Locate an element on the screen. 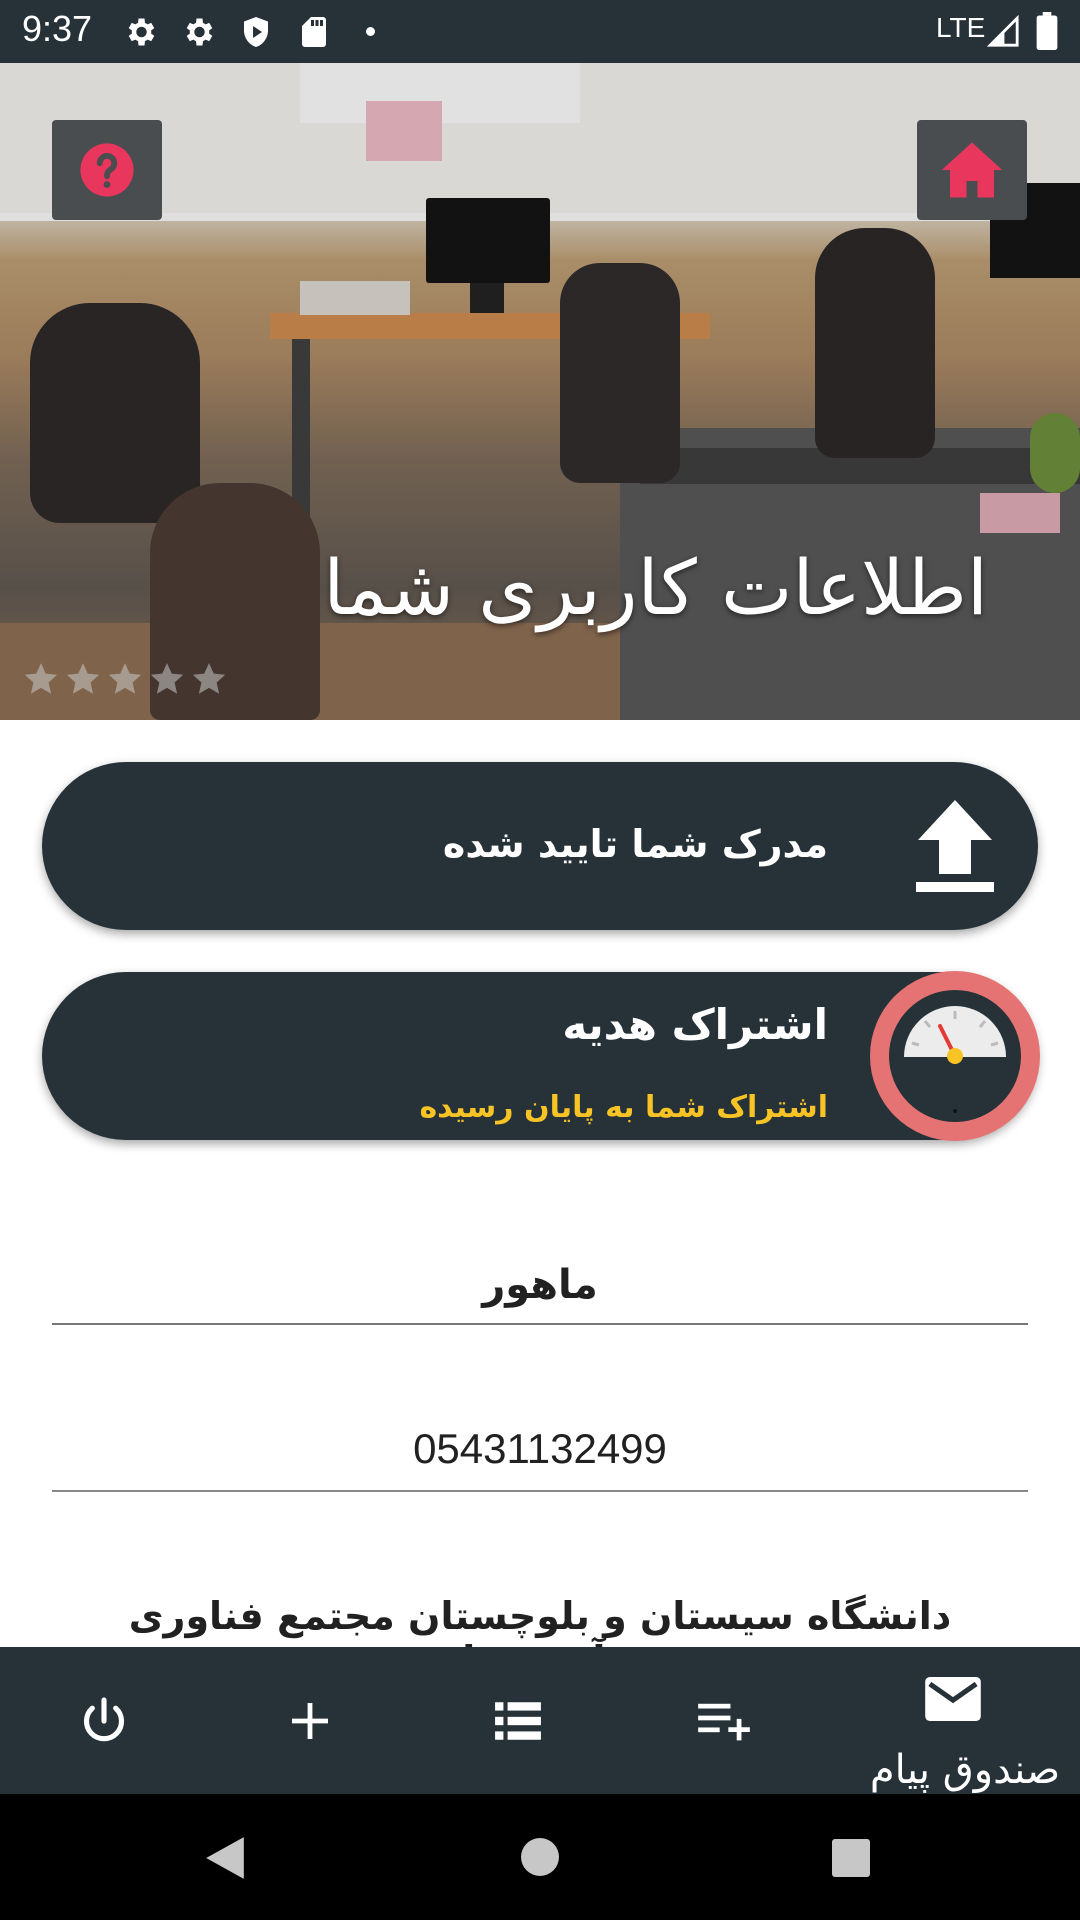 The image size is (1080, 1920). mail-icon is located at coordinates (953, 1699).